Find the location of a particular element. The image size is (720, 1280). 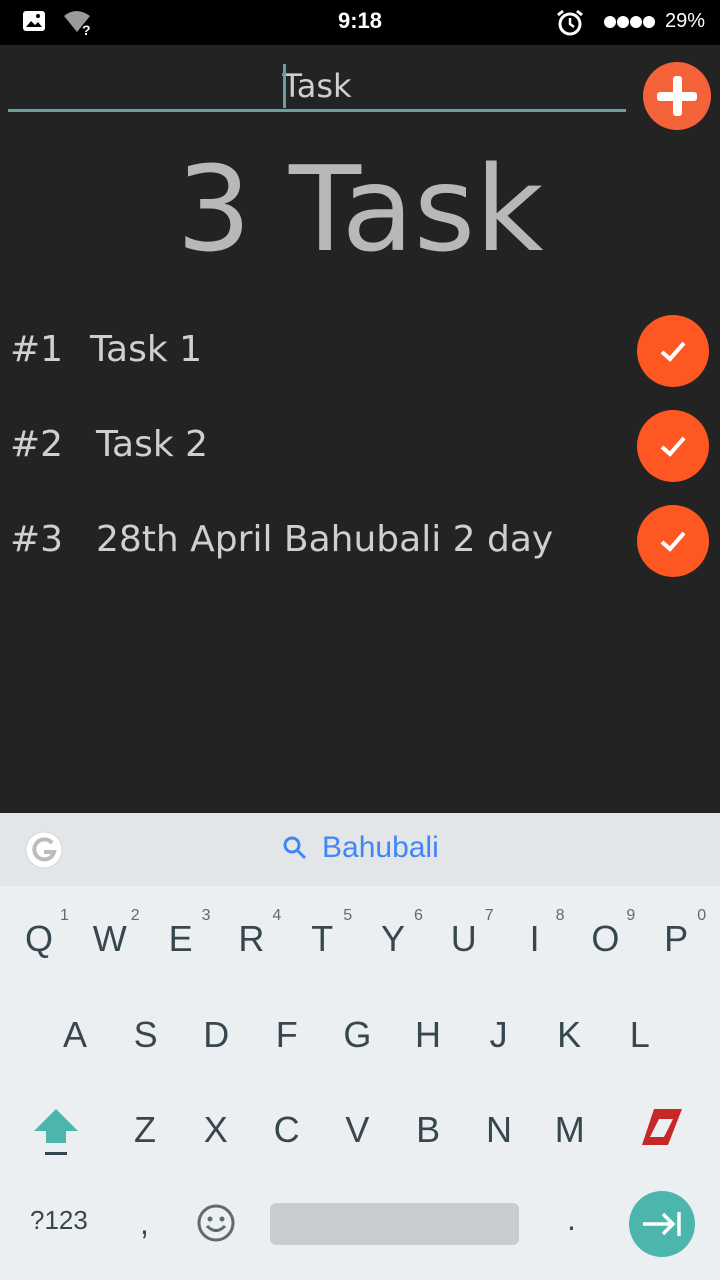

comma-key: , is located at coordinates (144, 1223).